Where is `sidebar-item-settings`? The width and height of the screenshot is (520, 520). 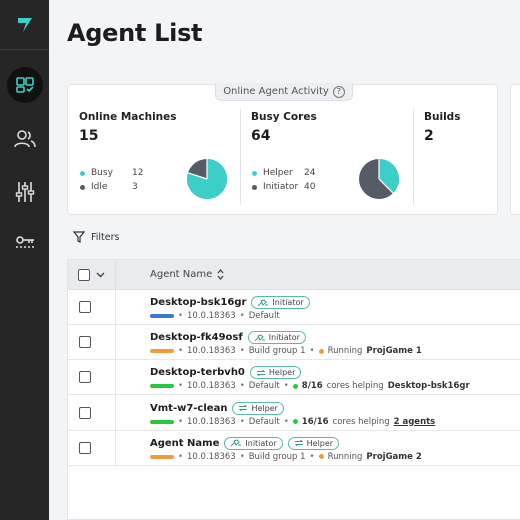
sidebar-item-settings is located at coordinates (24, 192).